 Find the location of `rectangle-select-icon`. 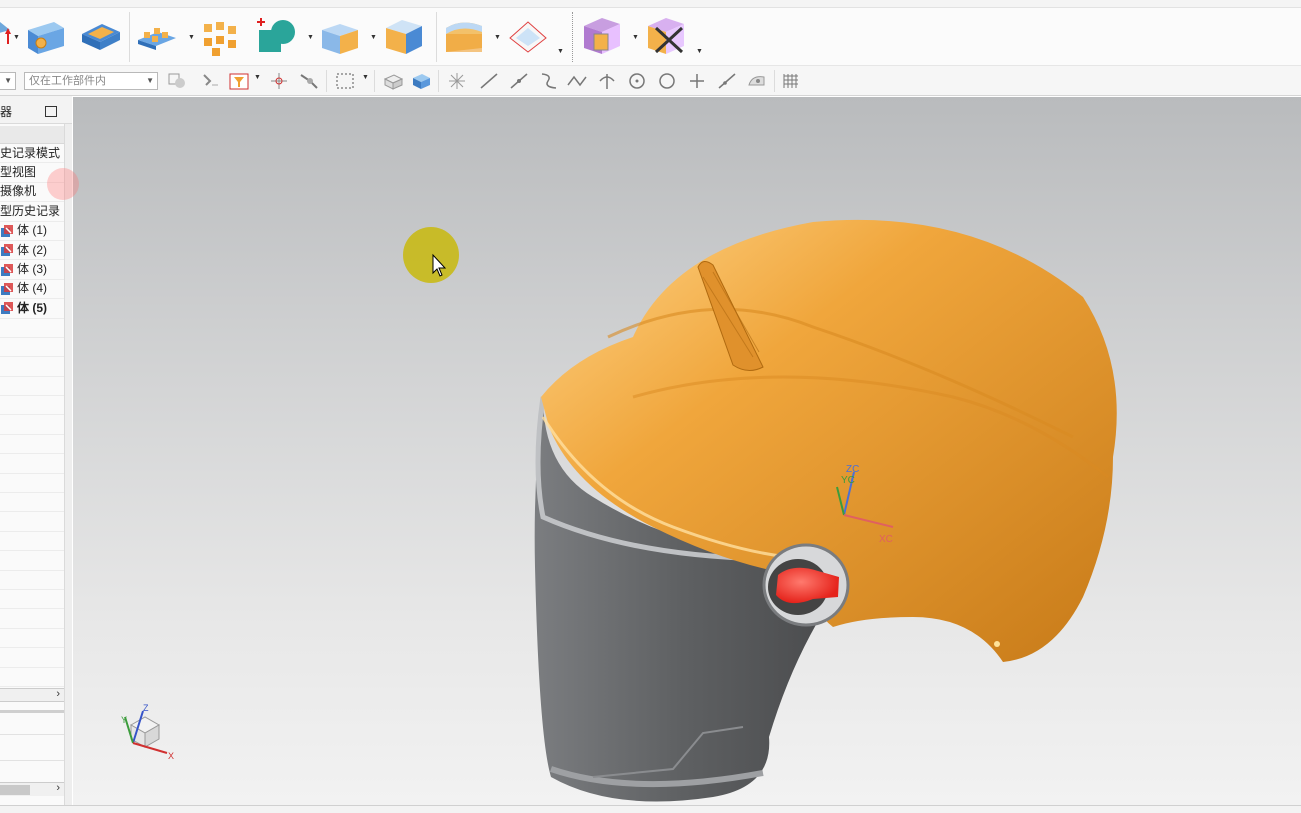

rectangle-select-icon is located at coordinates (345, 81).